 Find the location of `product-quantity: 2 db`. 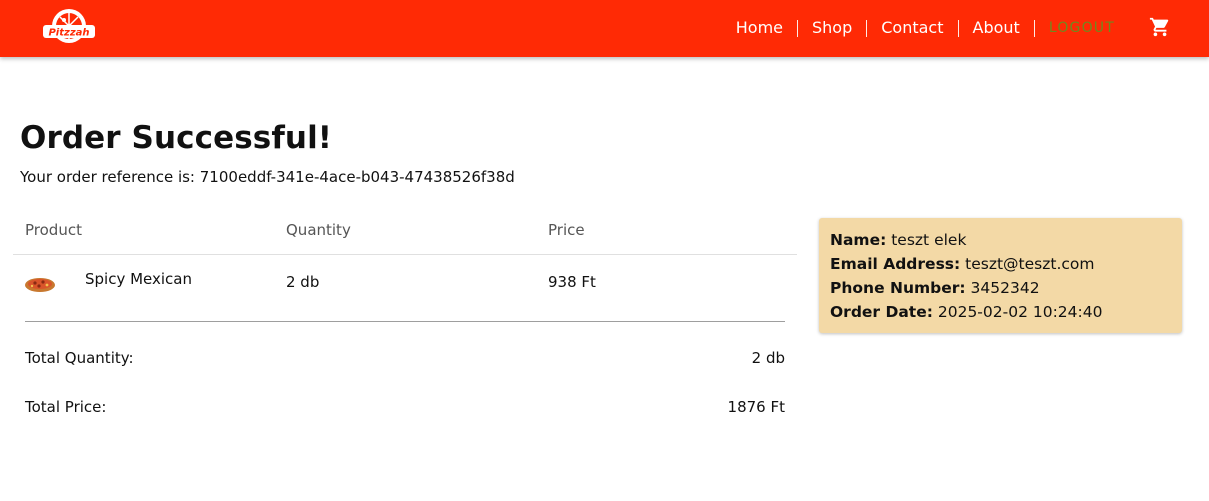

product-quantity: 2 db is located at coordinates (303, 282).